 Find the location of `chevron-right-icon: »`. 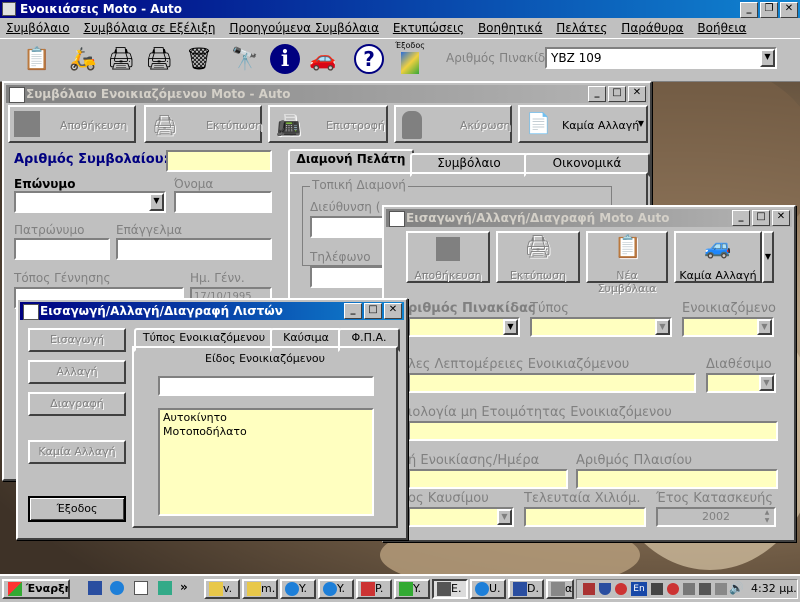

chevron-right-icon: » is located at coordinates (184, 587).